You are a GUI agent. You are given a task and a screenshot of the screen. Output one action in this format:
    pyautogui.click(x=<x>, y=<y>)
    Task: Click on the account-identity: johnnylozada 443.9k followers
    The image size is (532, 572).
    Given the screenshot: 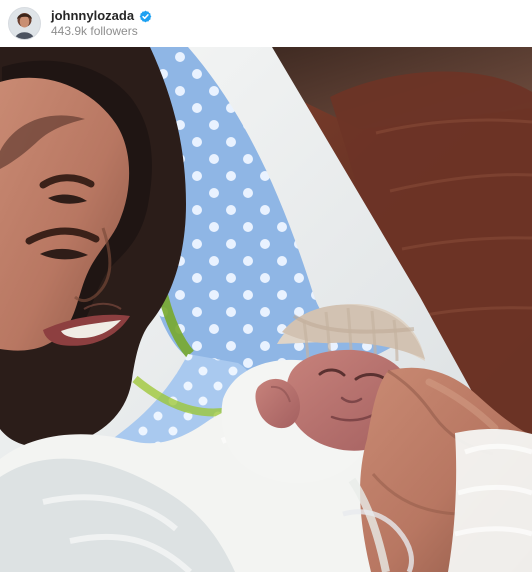 What is the action you would take?
    pyautogui.click(x=101, y=23)
    